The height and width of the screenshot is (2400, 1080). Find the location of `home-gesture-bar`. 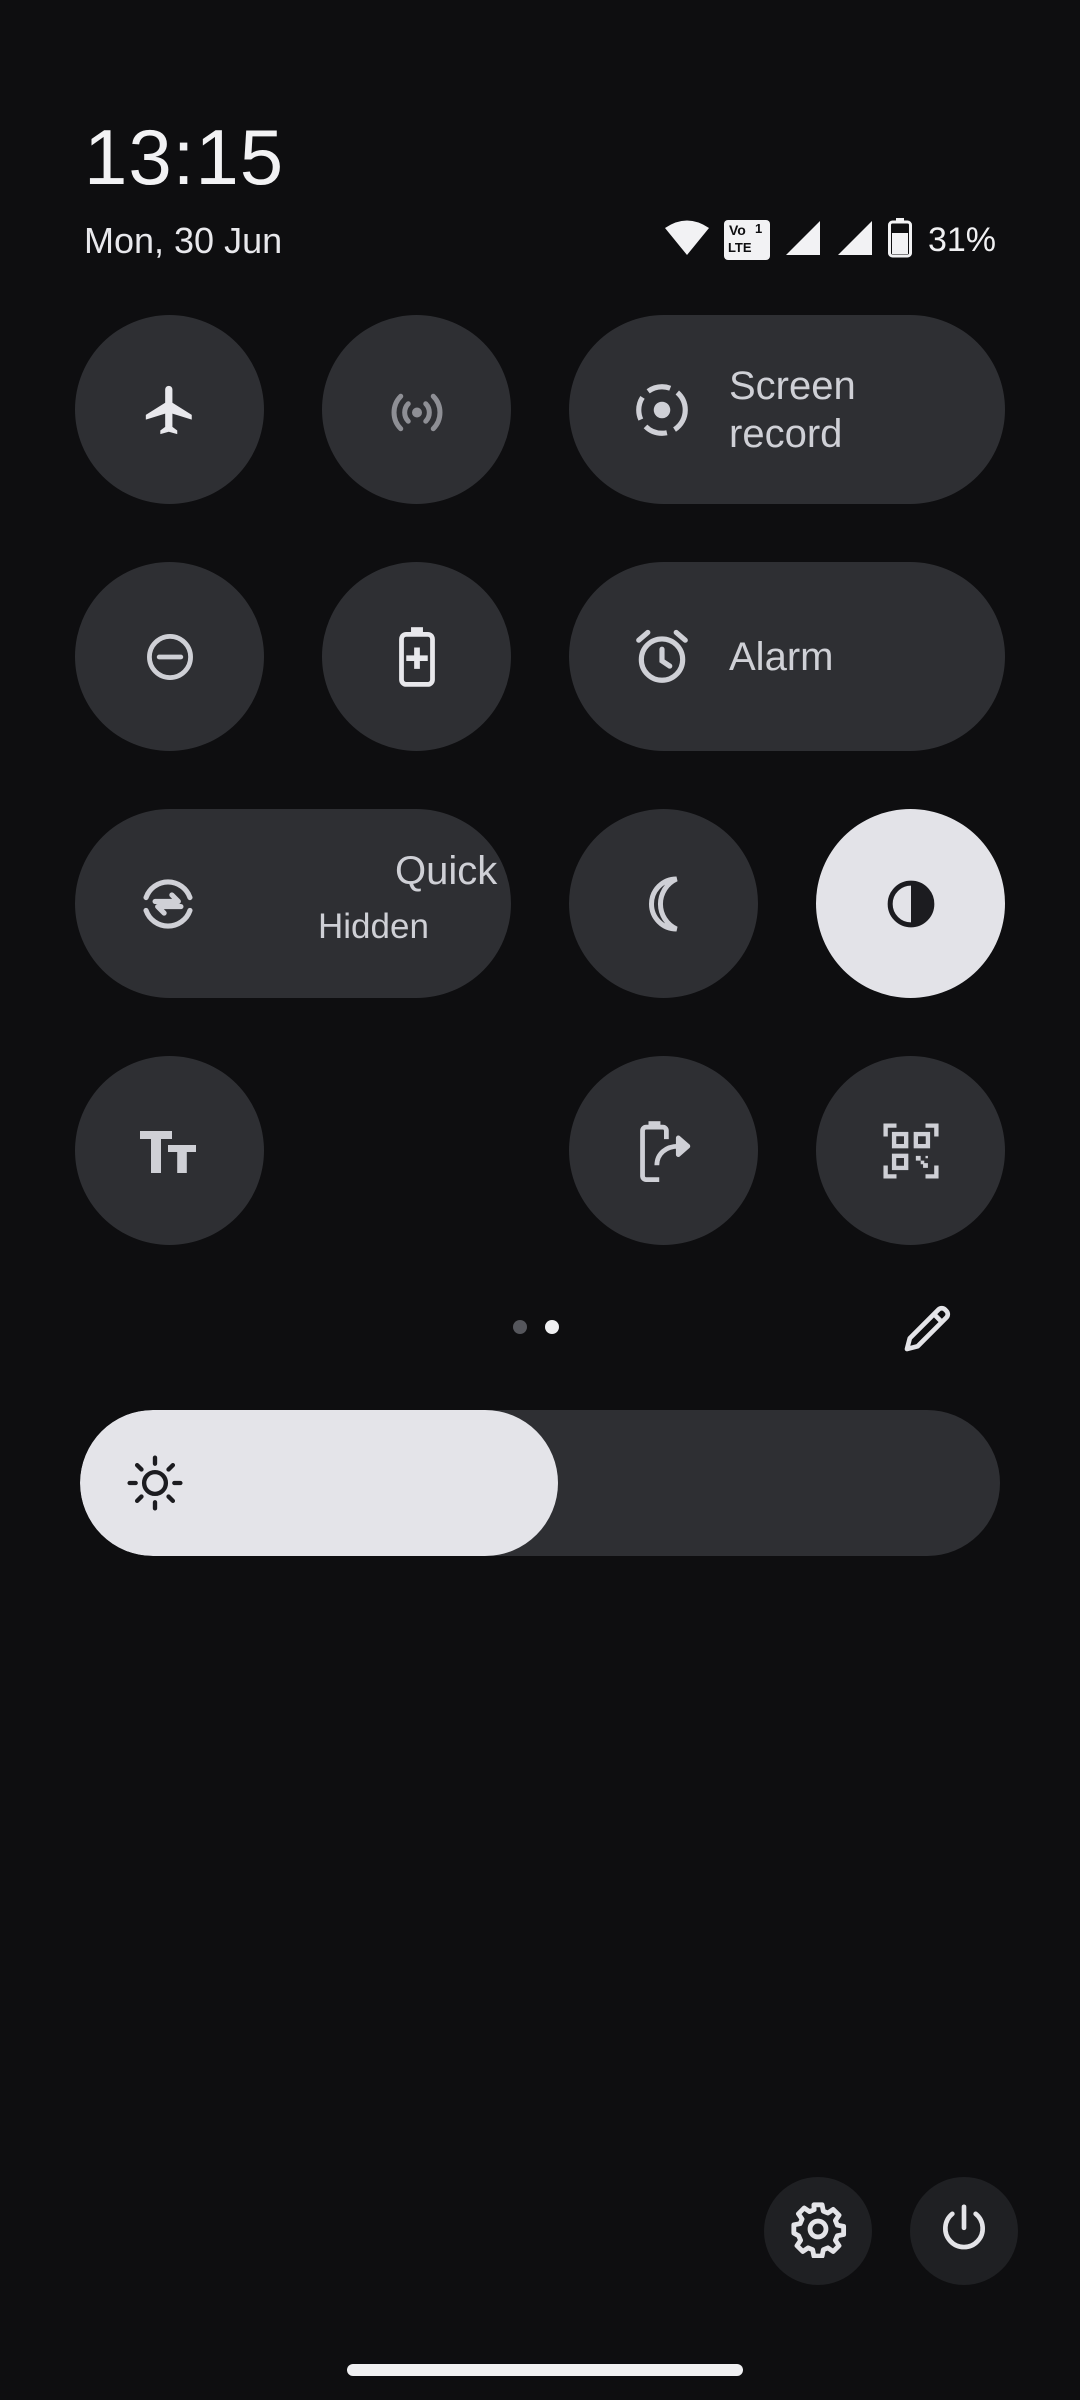

home-gesture-bar is located at coordinates (545, 2370).